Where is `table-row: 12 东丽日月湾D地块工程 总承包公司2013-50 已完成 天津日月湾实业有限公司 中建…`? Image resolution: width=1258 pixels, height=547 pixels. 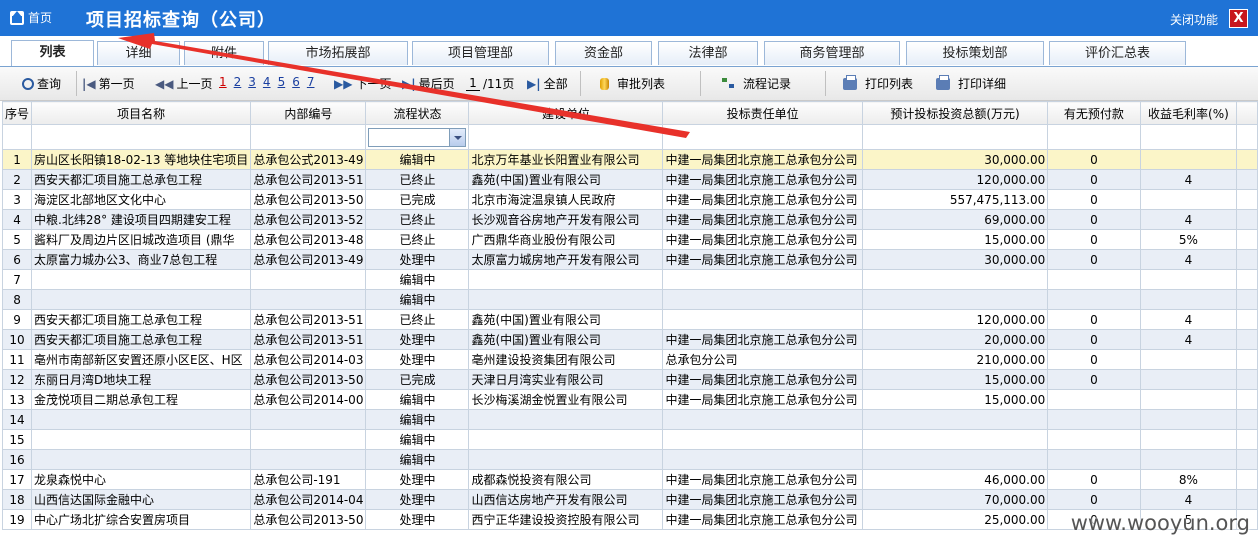
table-row: 12 东丽日月湾D地块工程 总承包公司2013-50 已完成 天津日月湾实业有限公司 中建… is located at coordinates (629, 379).